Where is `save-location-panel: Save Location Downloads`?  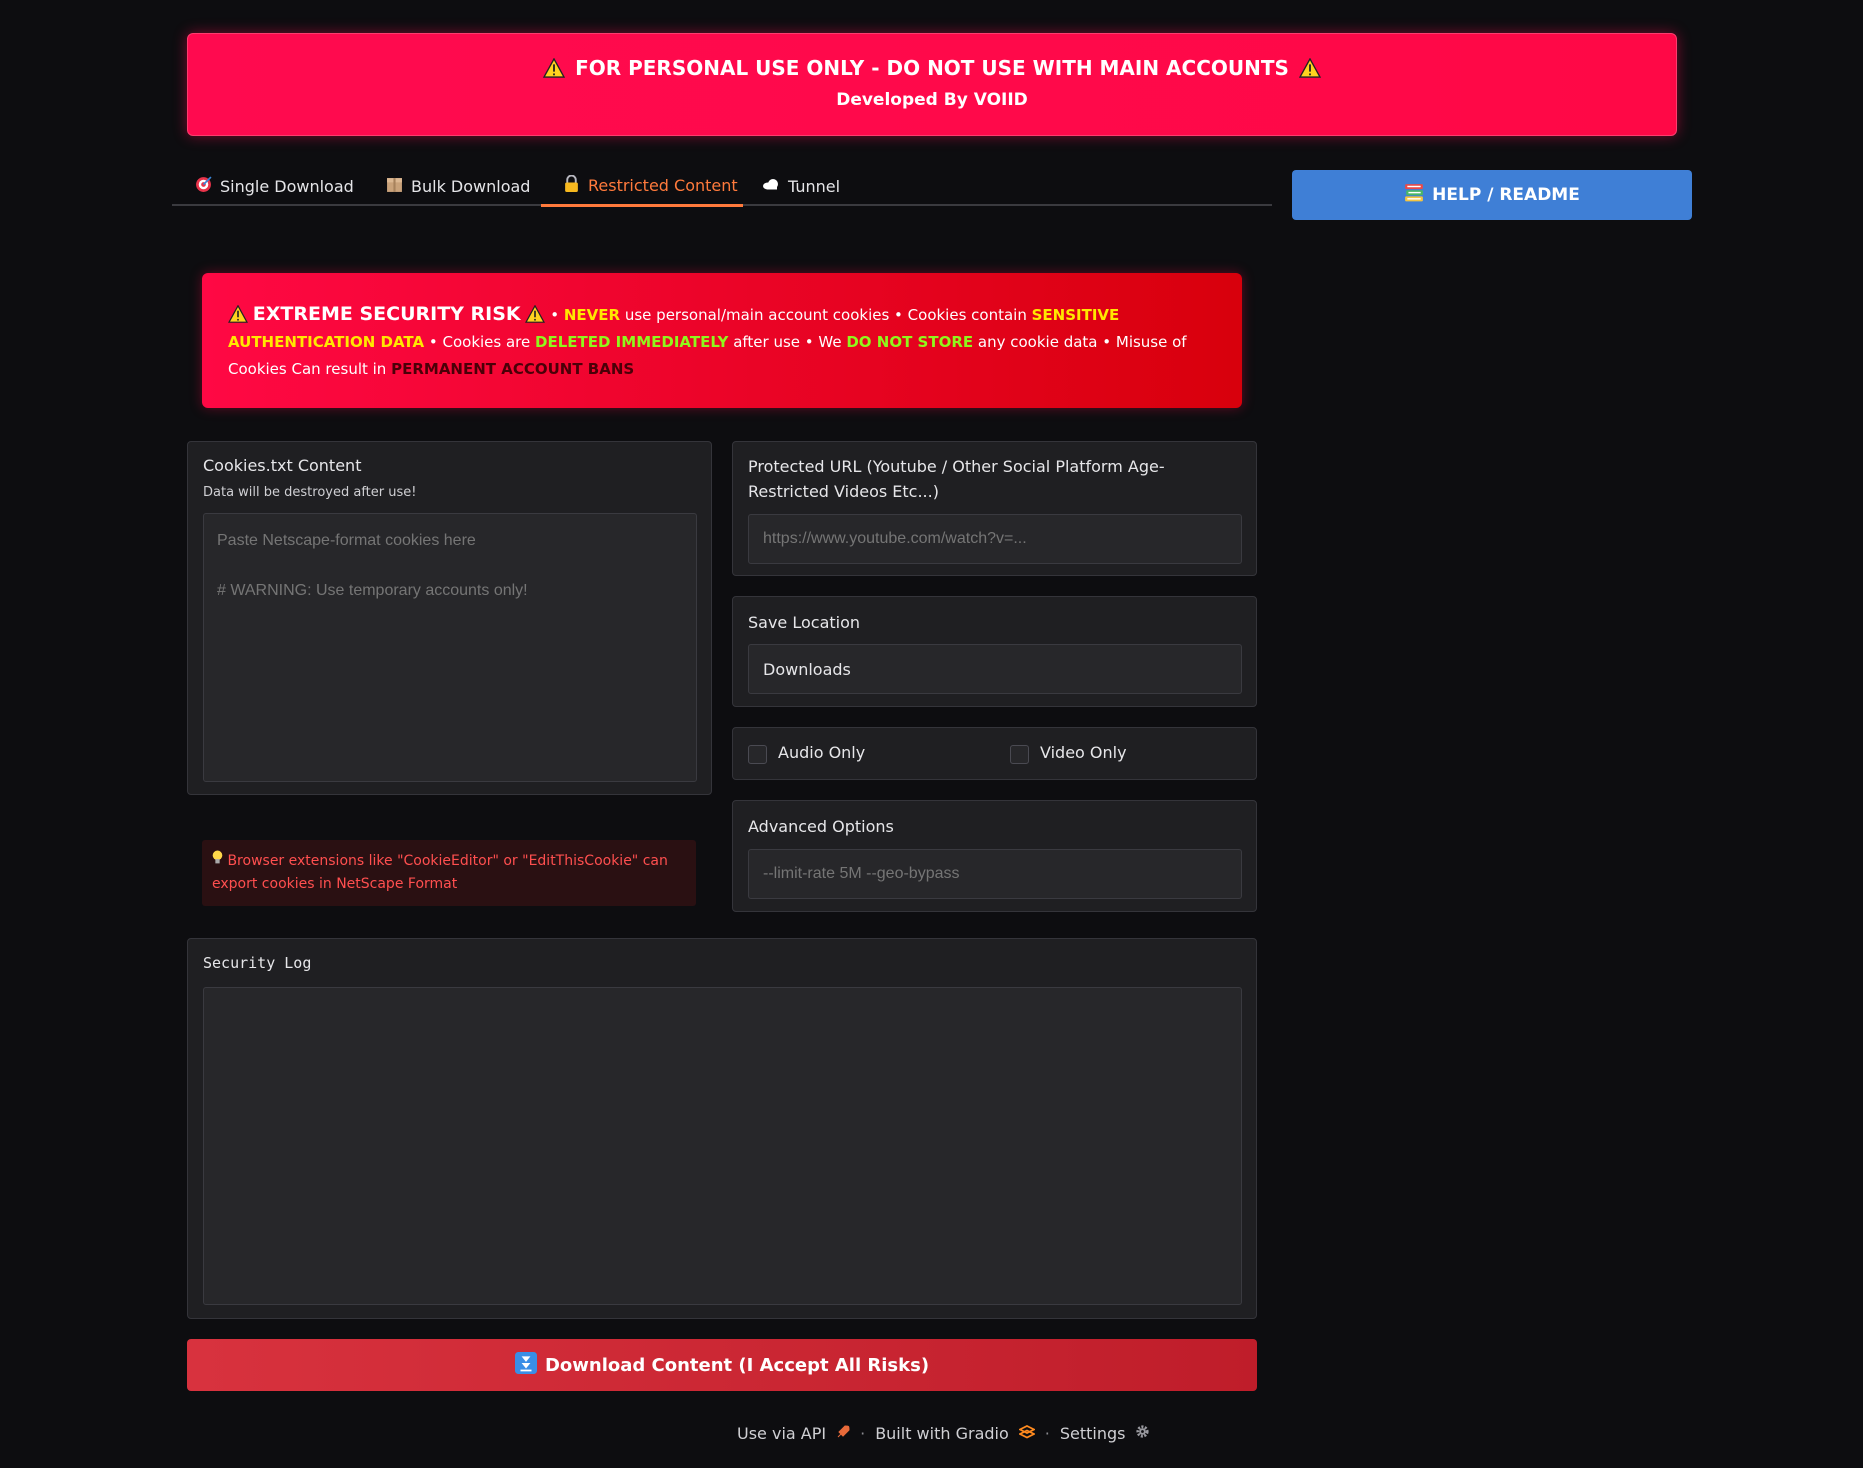 save-location-panel: Save Location Downloads is located at coordinates (994, 651).